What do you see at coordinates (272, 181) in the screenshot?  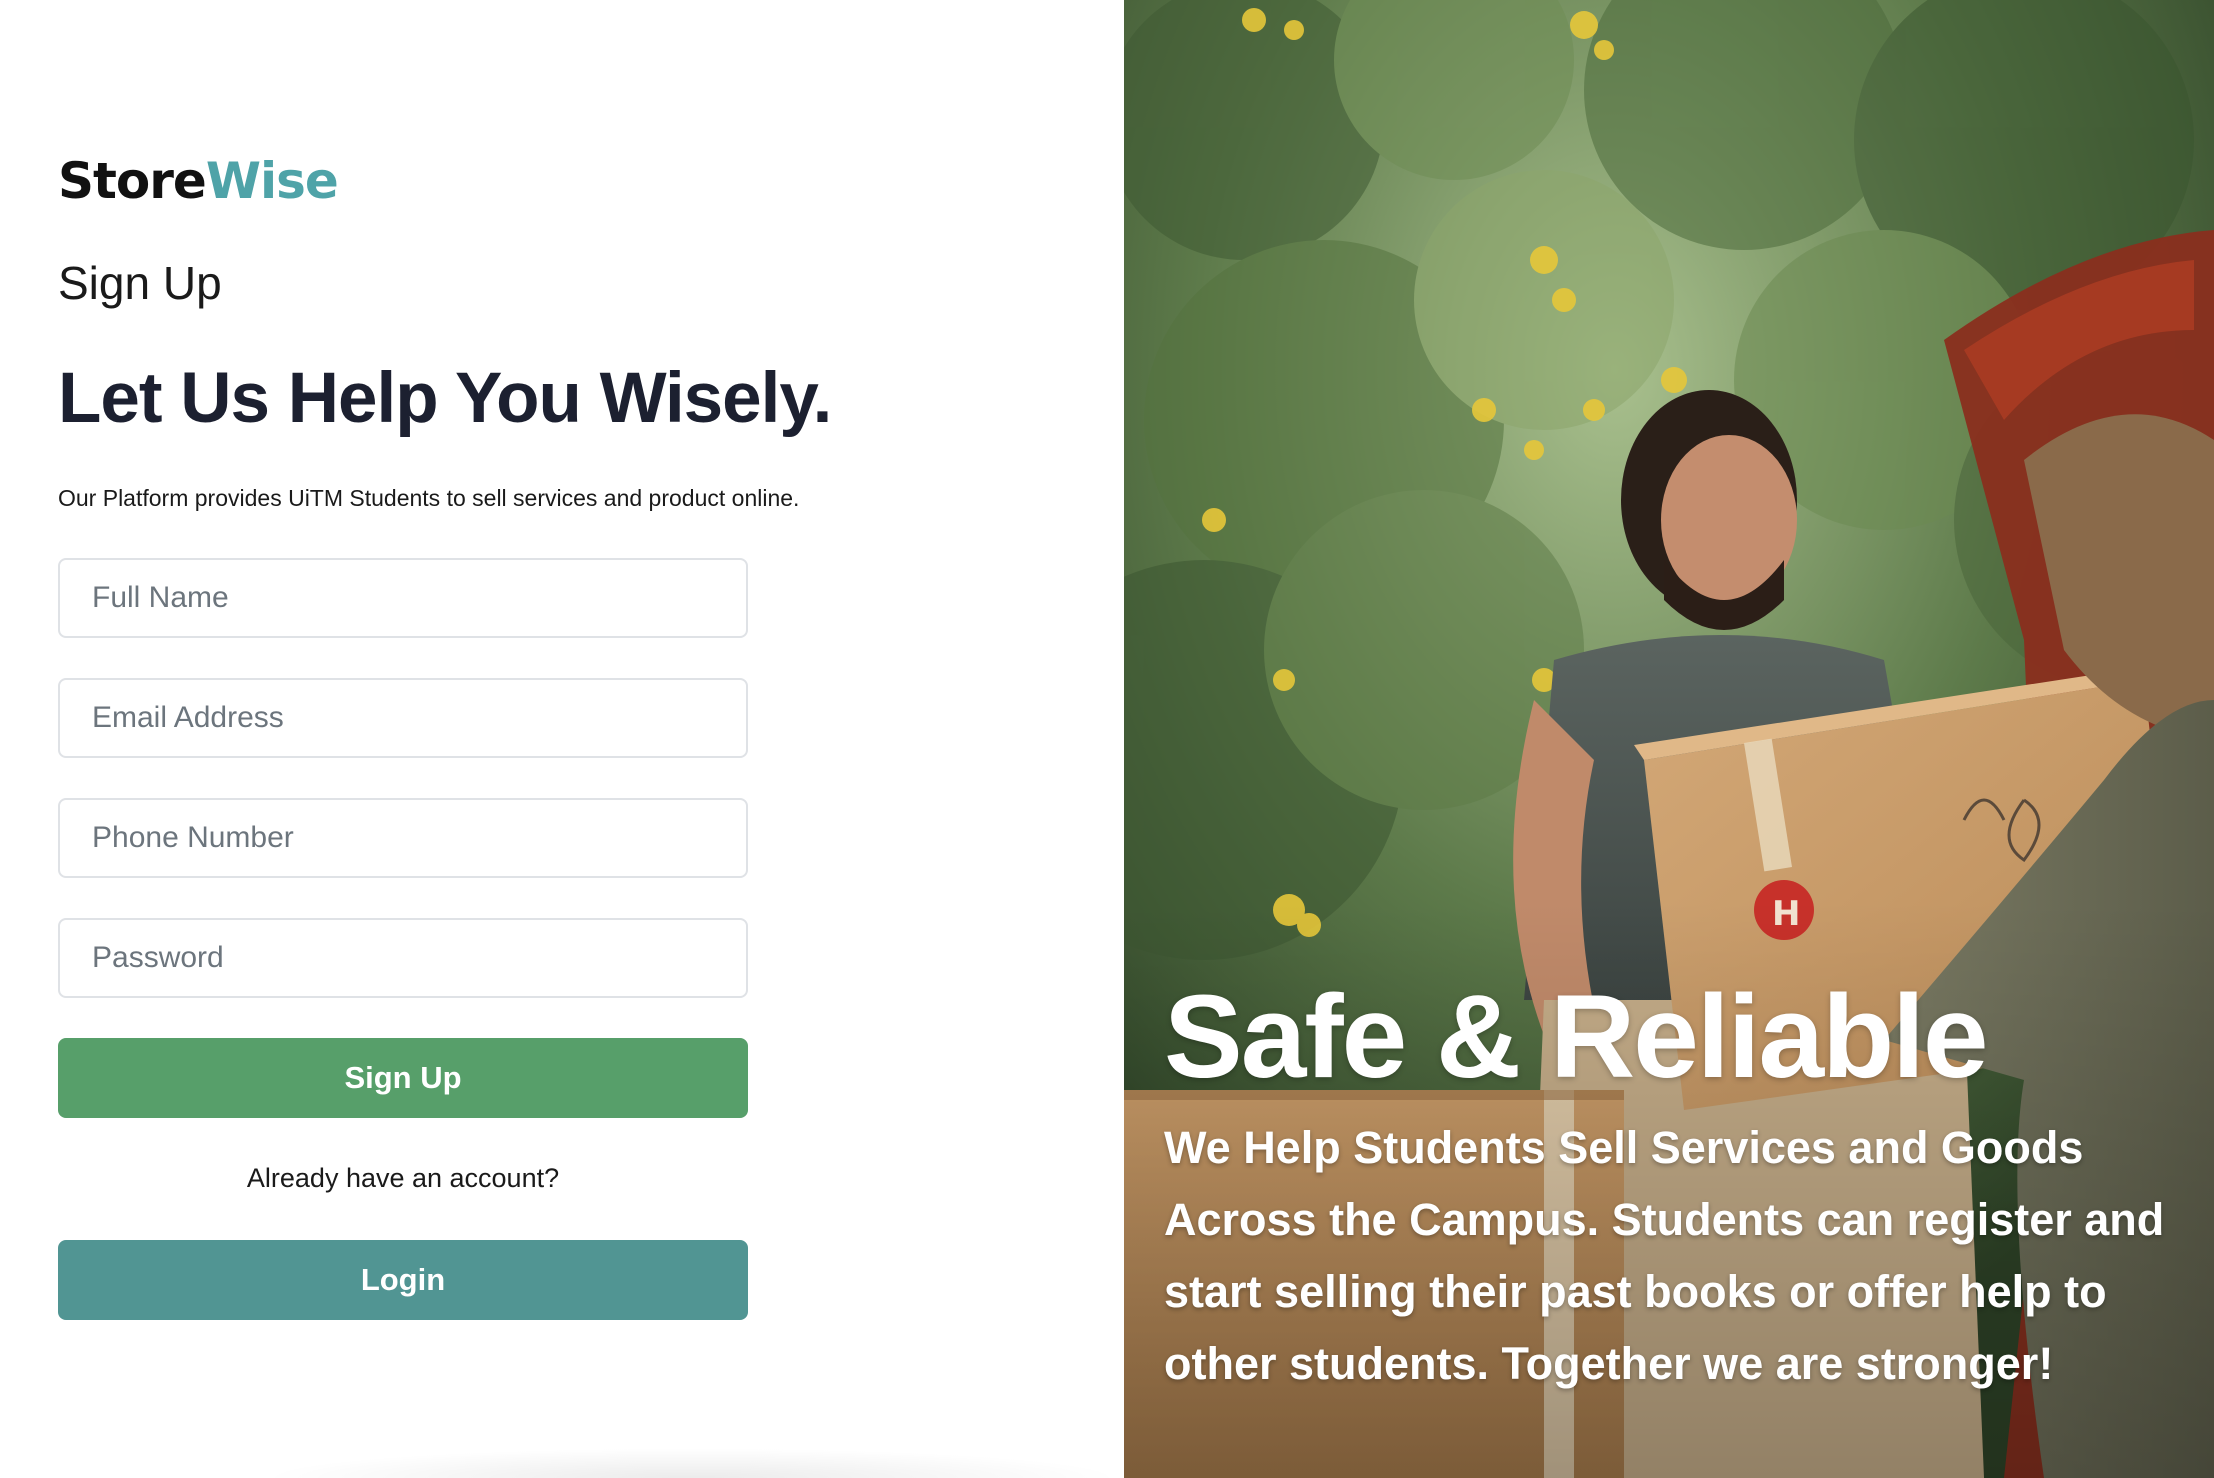 I see `logo-text-wise: Wise` at bounding box center [272, 181].